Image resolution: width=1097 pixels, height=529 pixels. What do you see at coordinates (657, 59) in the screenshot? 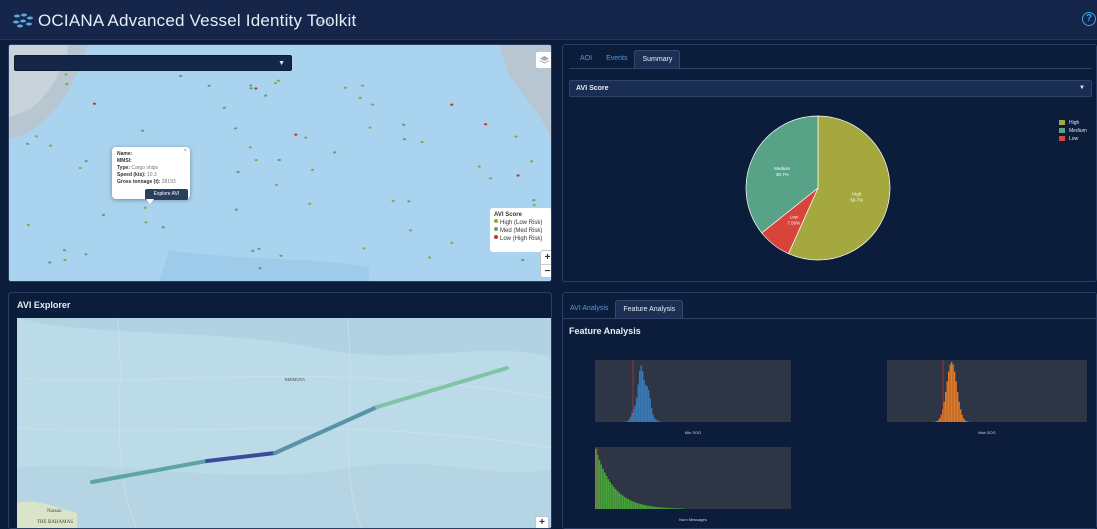
I see `tab-summary: Summary` at bounding box center [657, 59].